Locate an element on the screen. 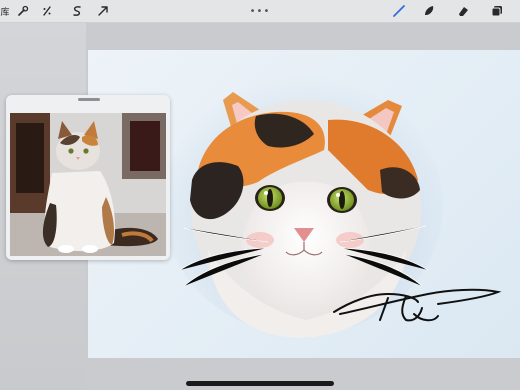  home-indicator is located at coordinates (260, 383).